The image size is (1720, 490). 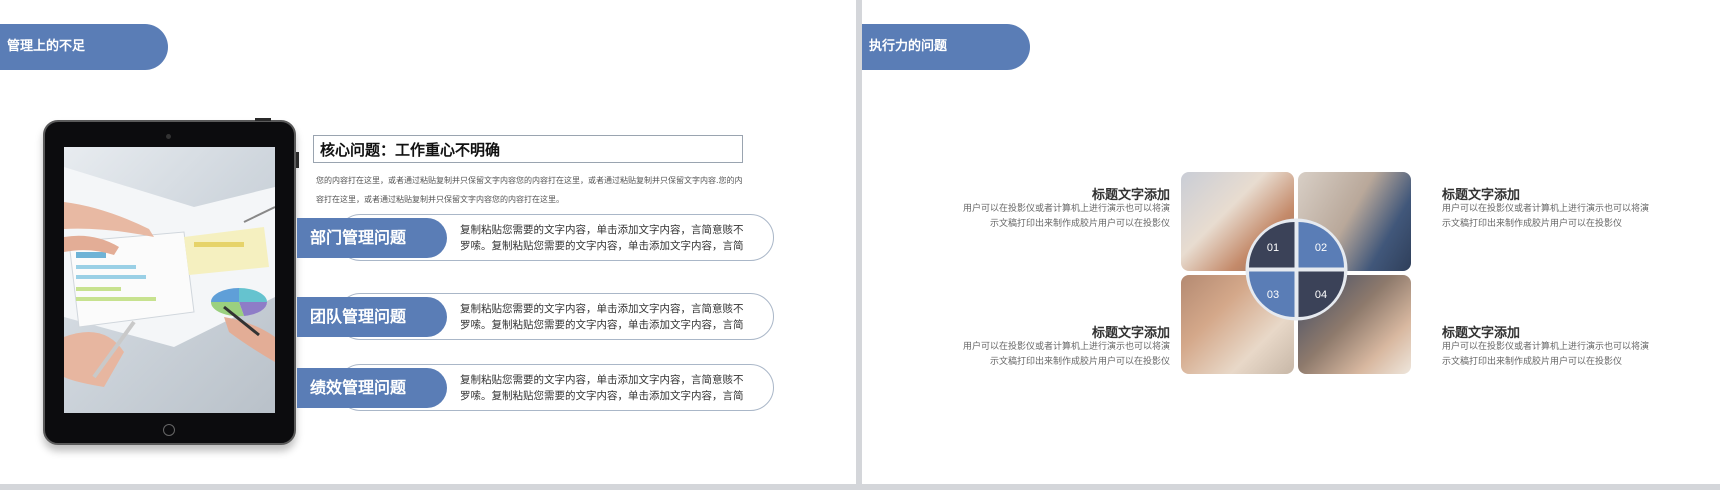 I want to click on four-photo-grid: 01 02 03 04, so click(x=1296, y=273).